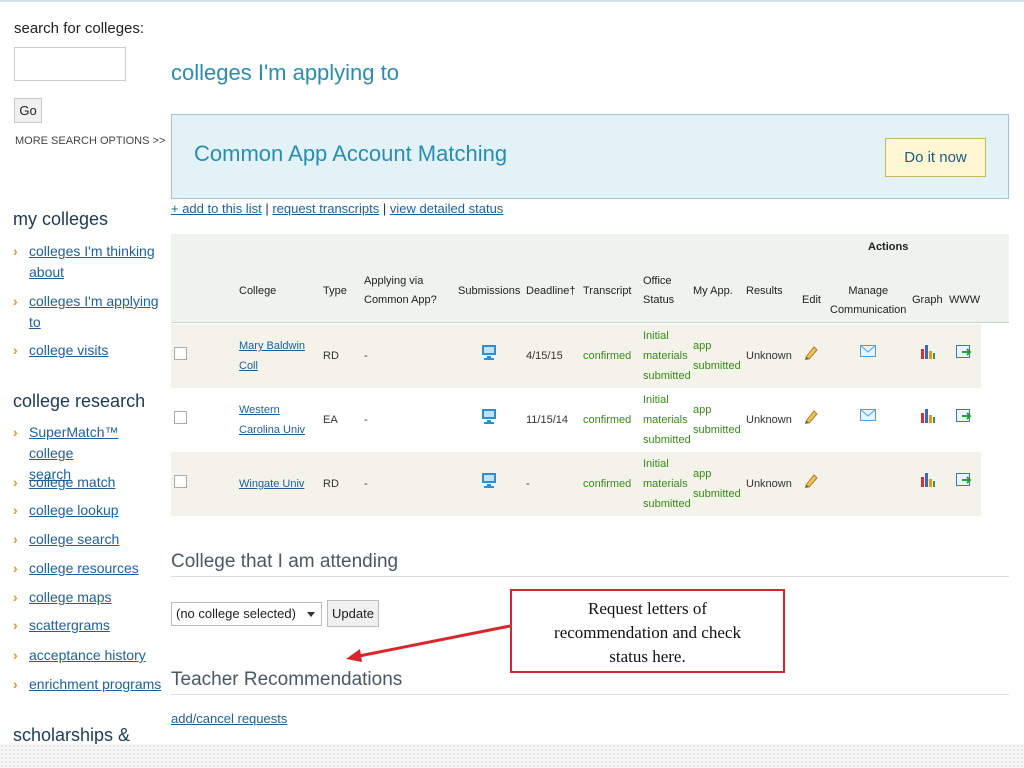 Image resolution: width=1024 pixels, height=768 pixels. Describe the element at coordinates (657, 281) in the screenshot. I see `header-line: Office` at that location.